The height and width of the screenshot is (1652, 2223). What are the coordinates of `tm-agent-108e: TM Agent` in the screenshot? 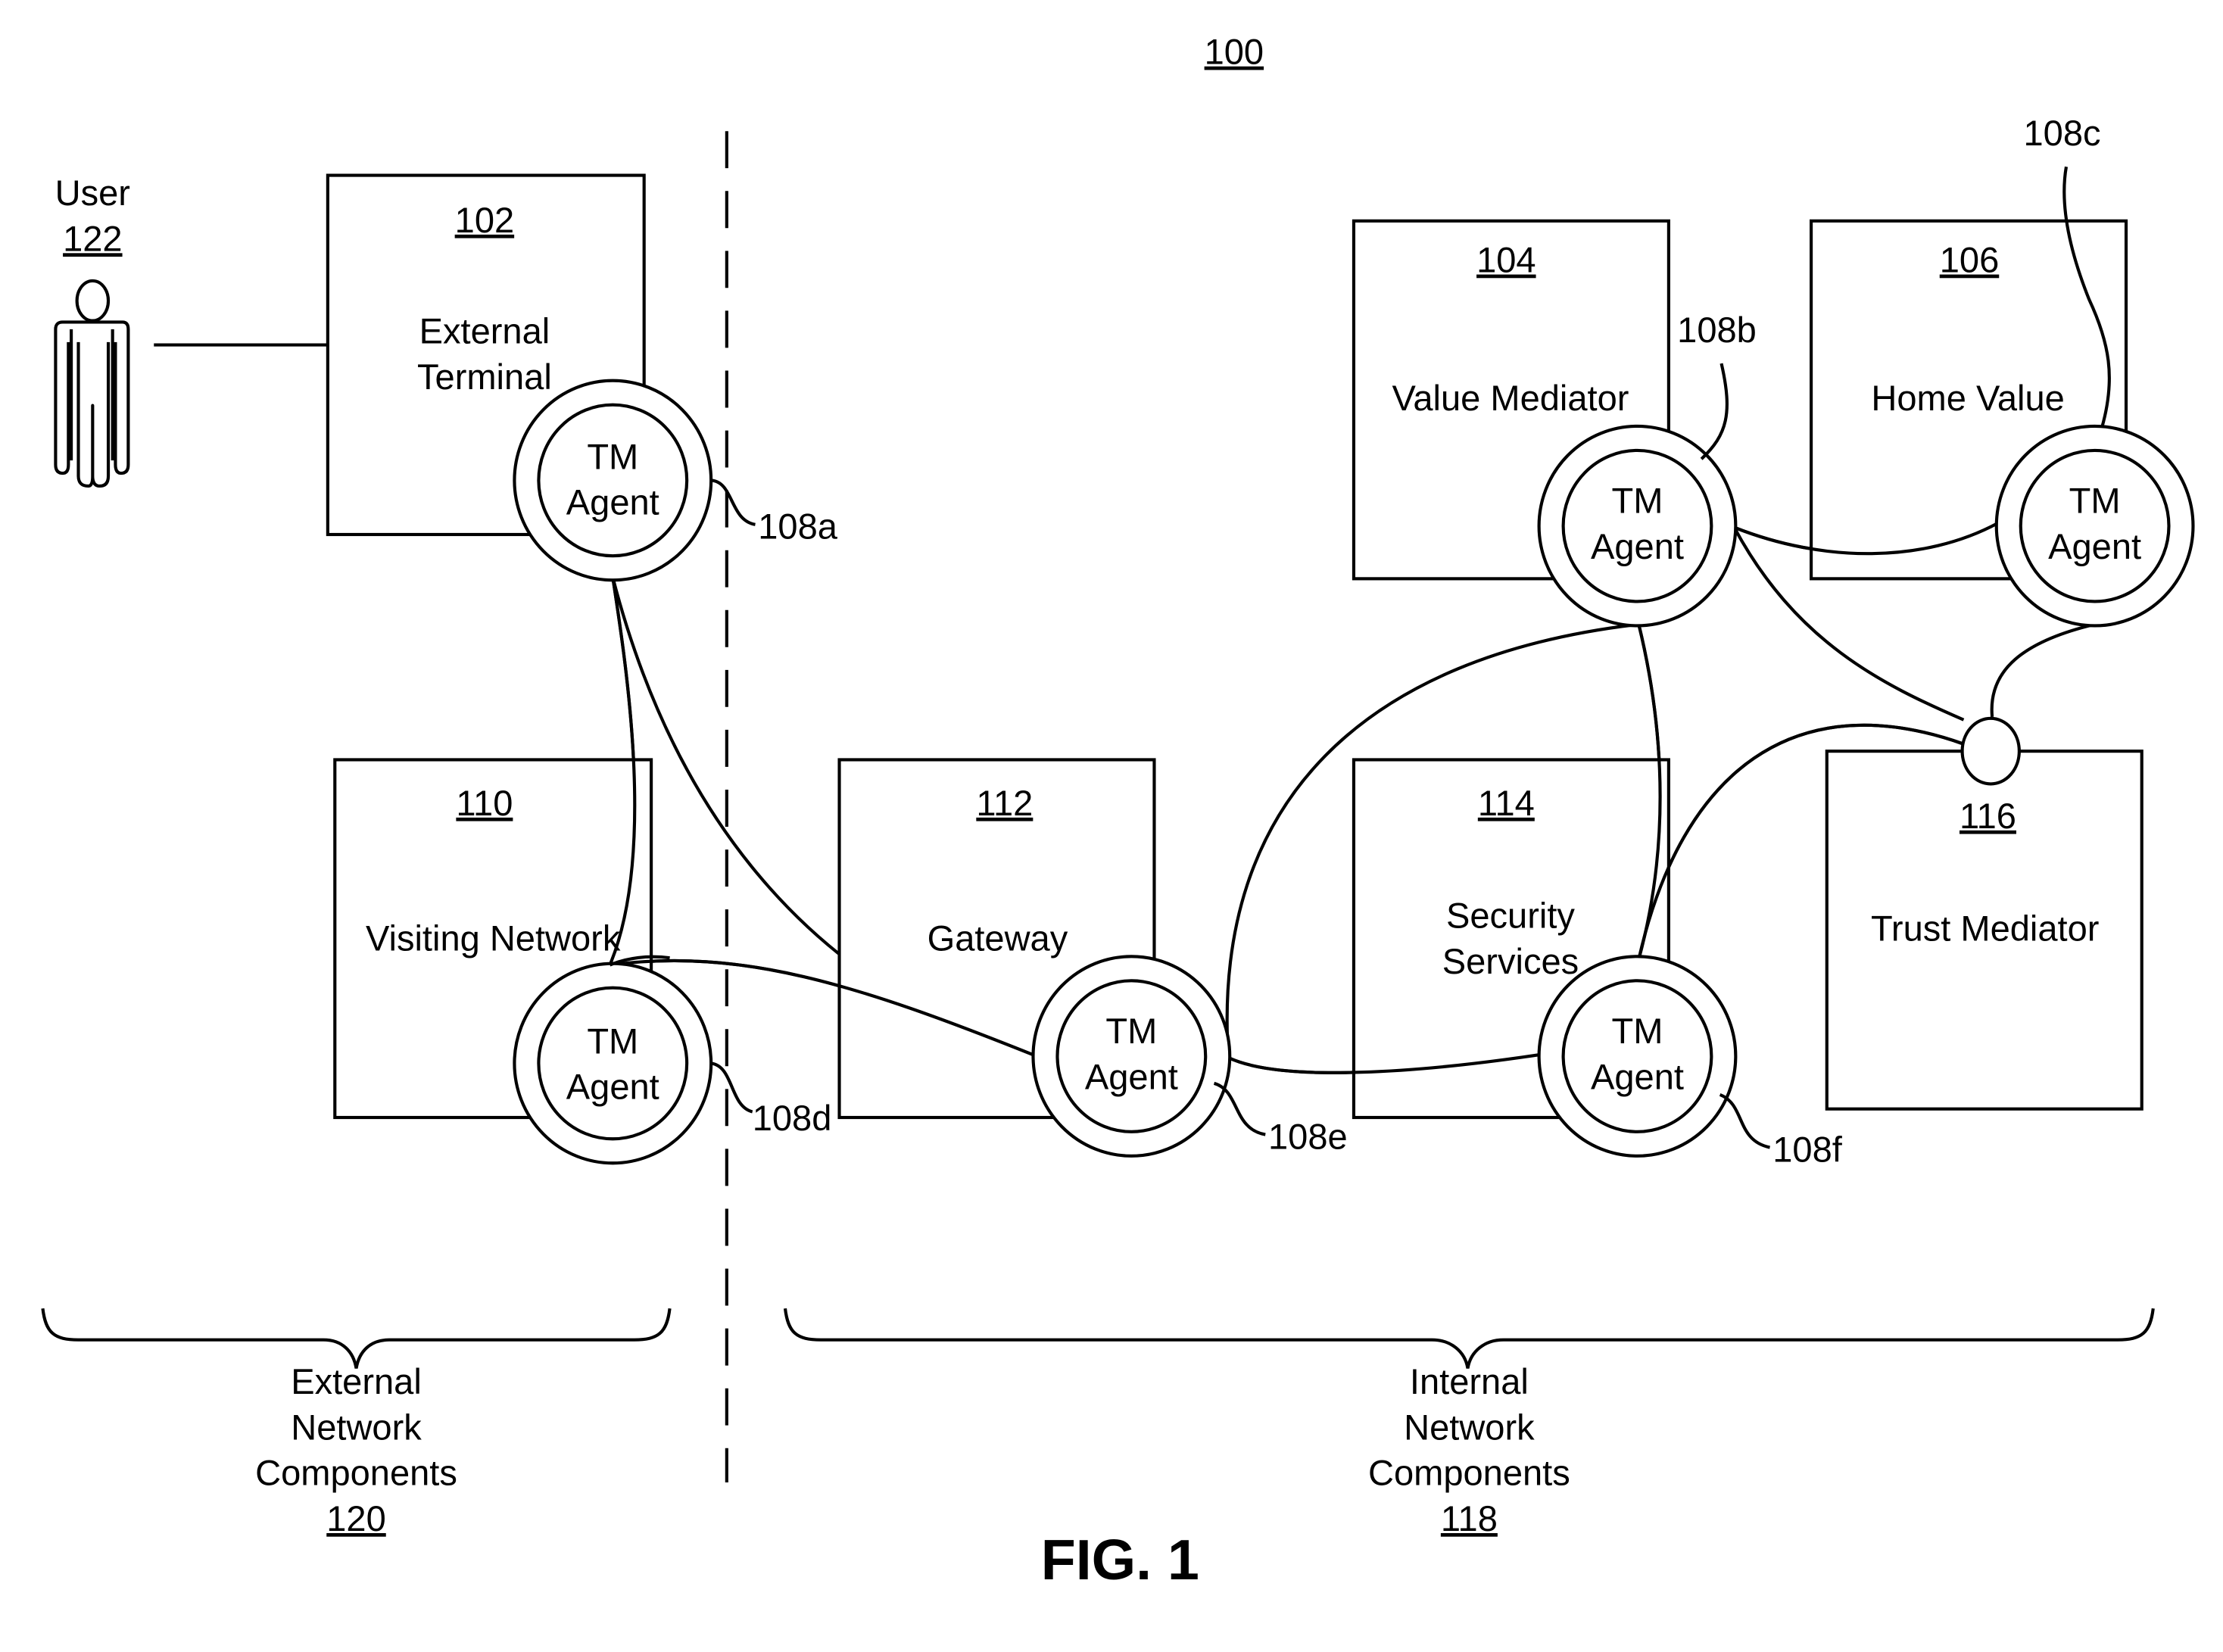 It's located at (1131, 1056).